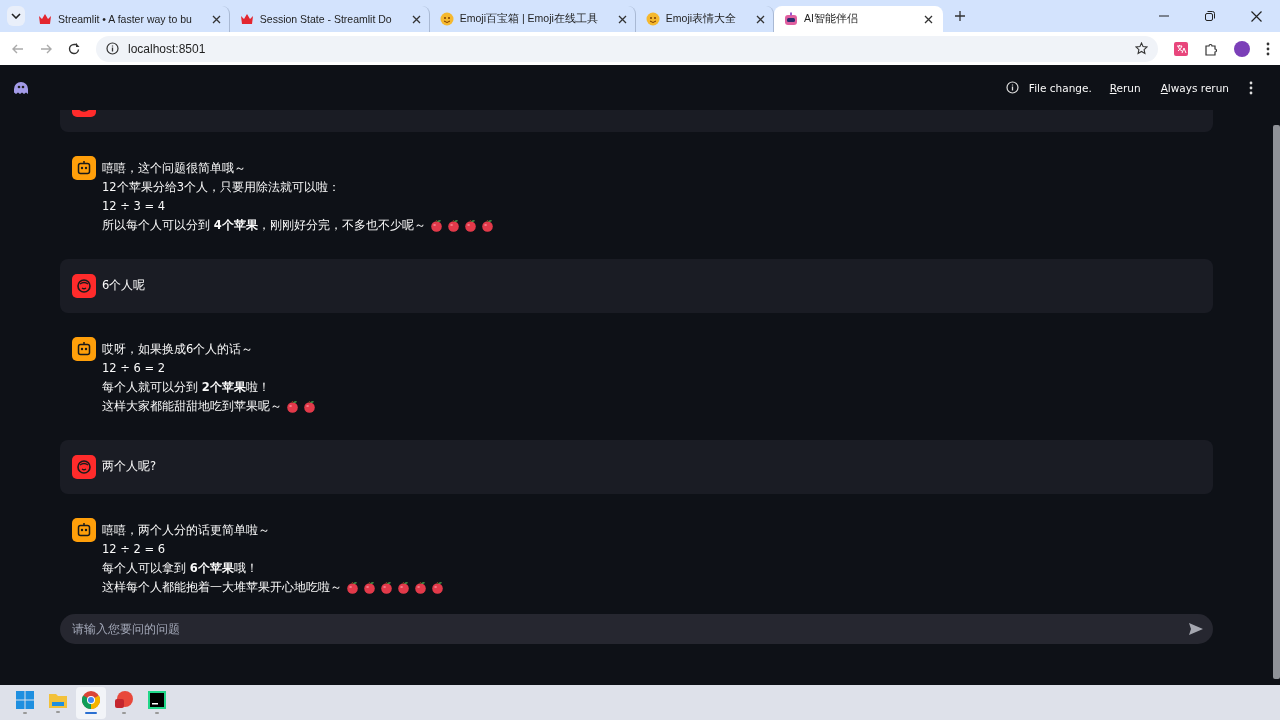  I want to click on send-icon, so click(1196, 629).